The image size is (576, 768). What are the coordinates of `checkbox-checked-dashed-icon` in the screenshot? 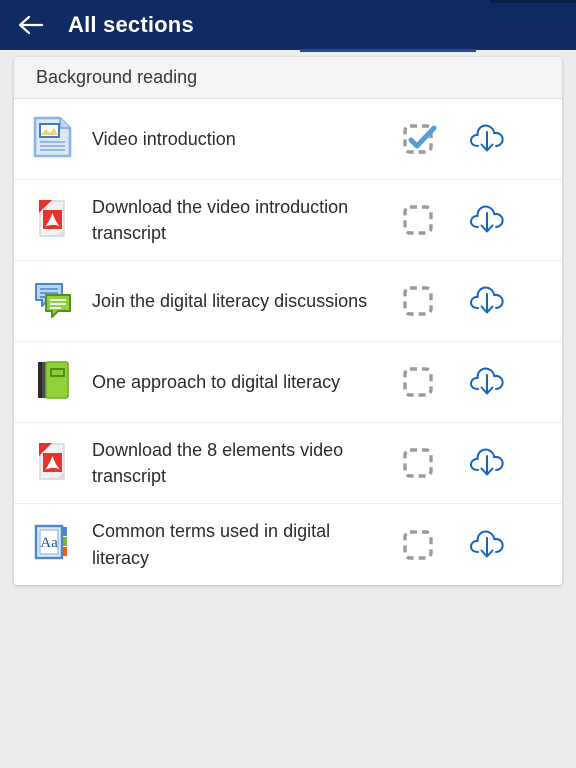 It's located at (420, 139).